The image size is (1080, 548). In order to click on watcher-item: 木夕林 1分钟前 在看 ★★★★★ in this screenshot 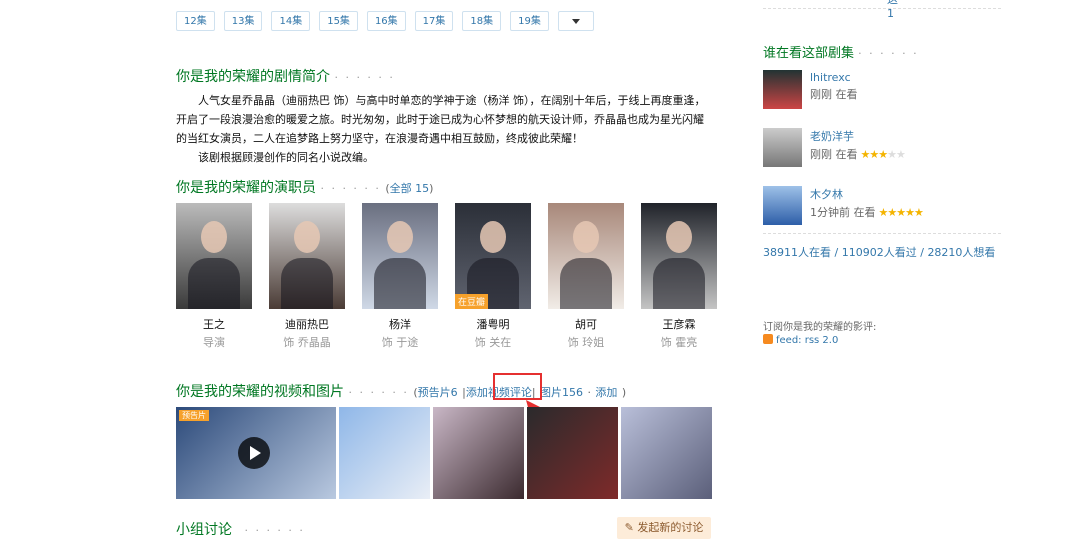, I will do `click(883, 205)`.